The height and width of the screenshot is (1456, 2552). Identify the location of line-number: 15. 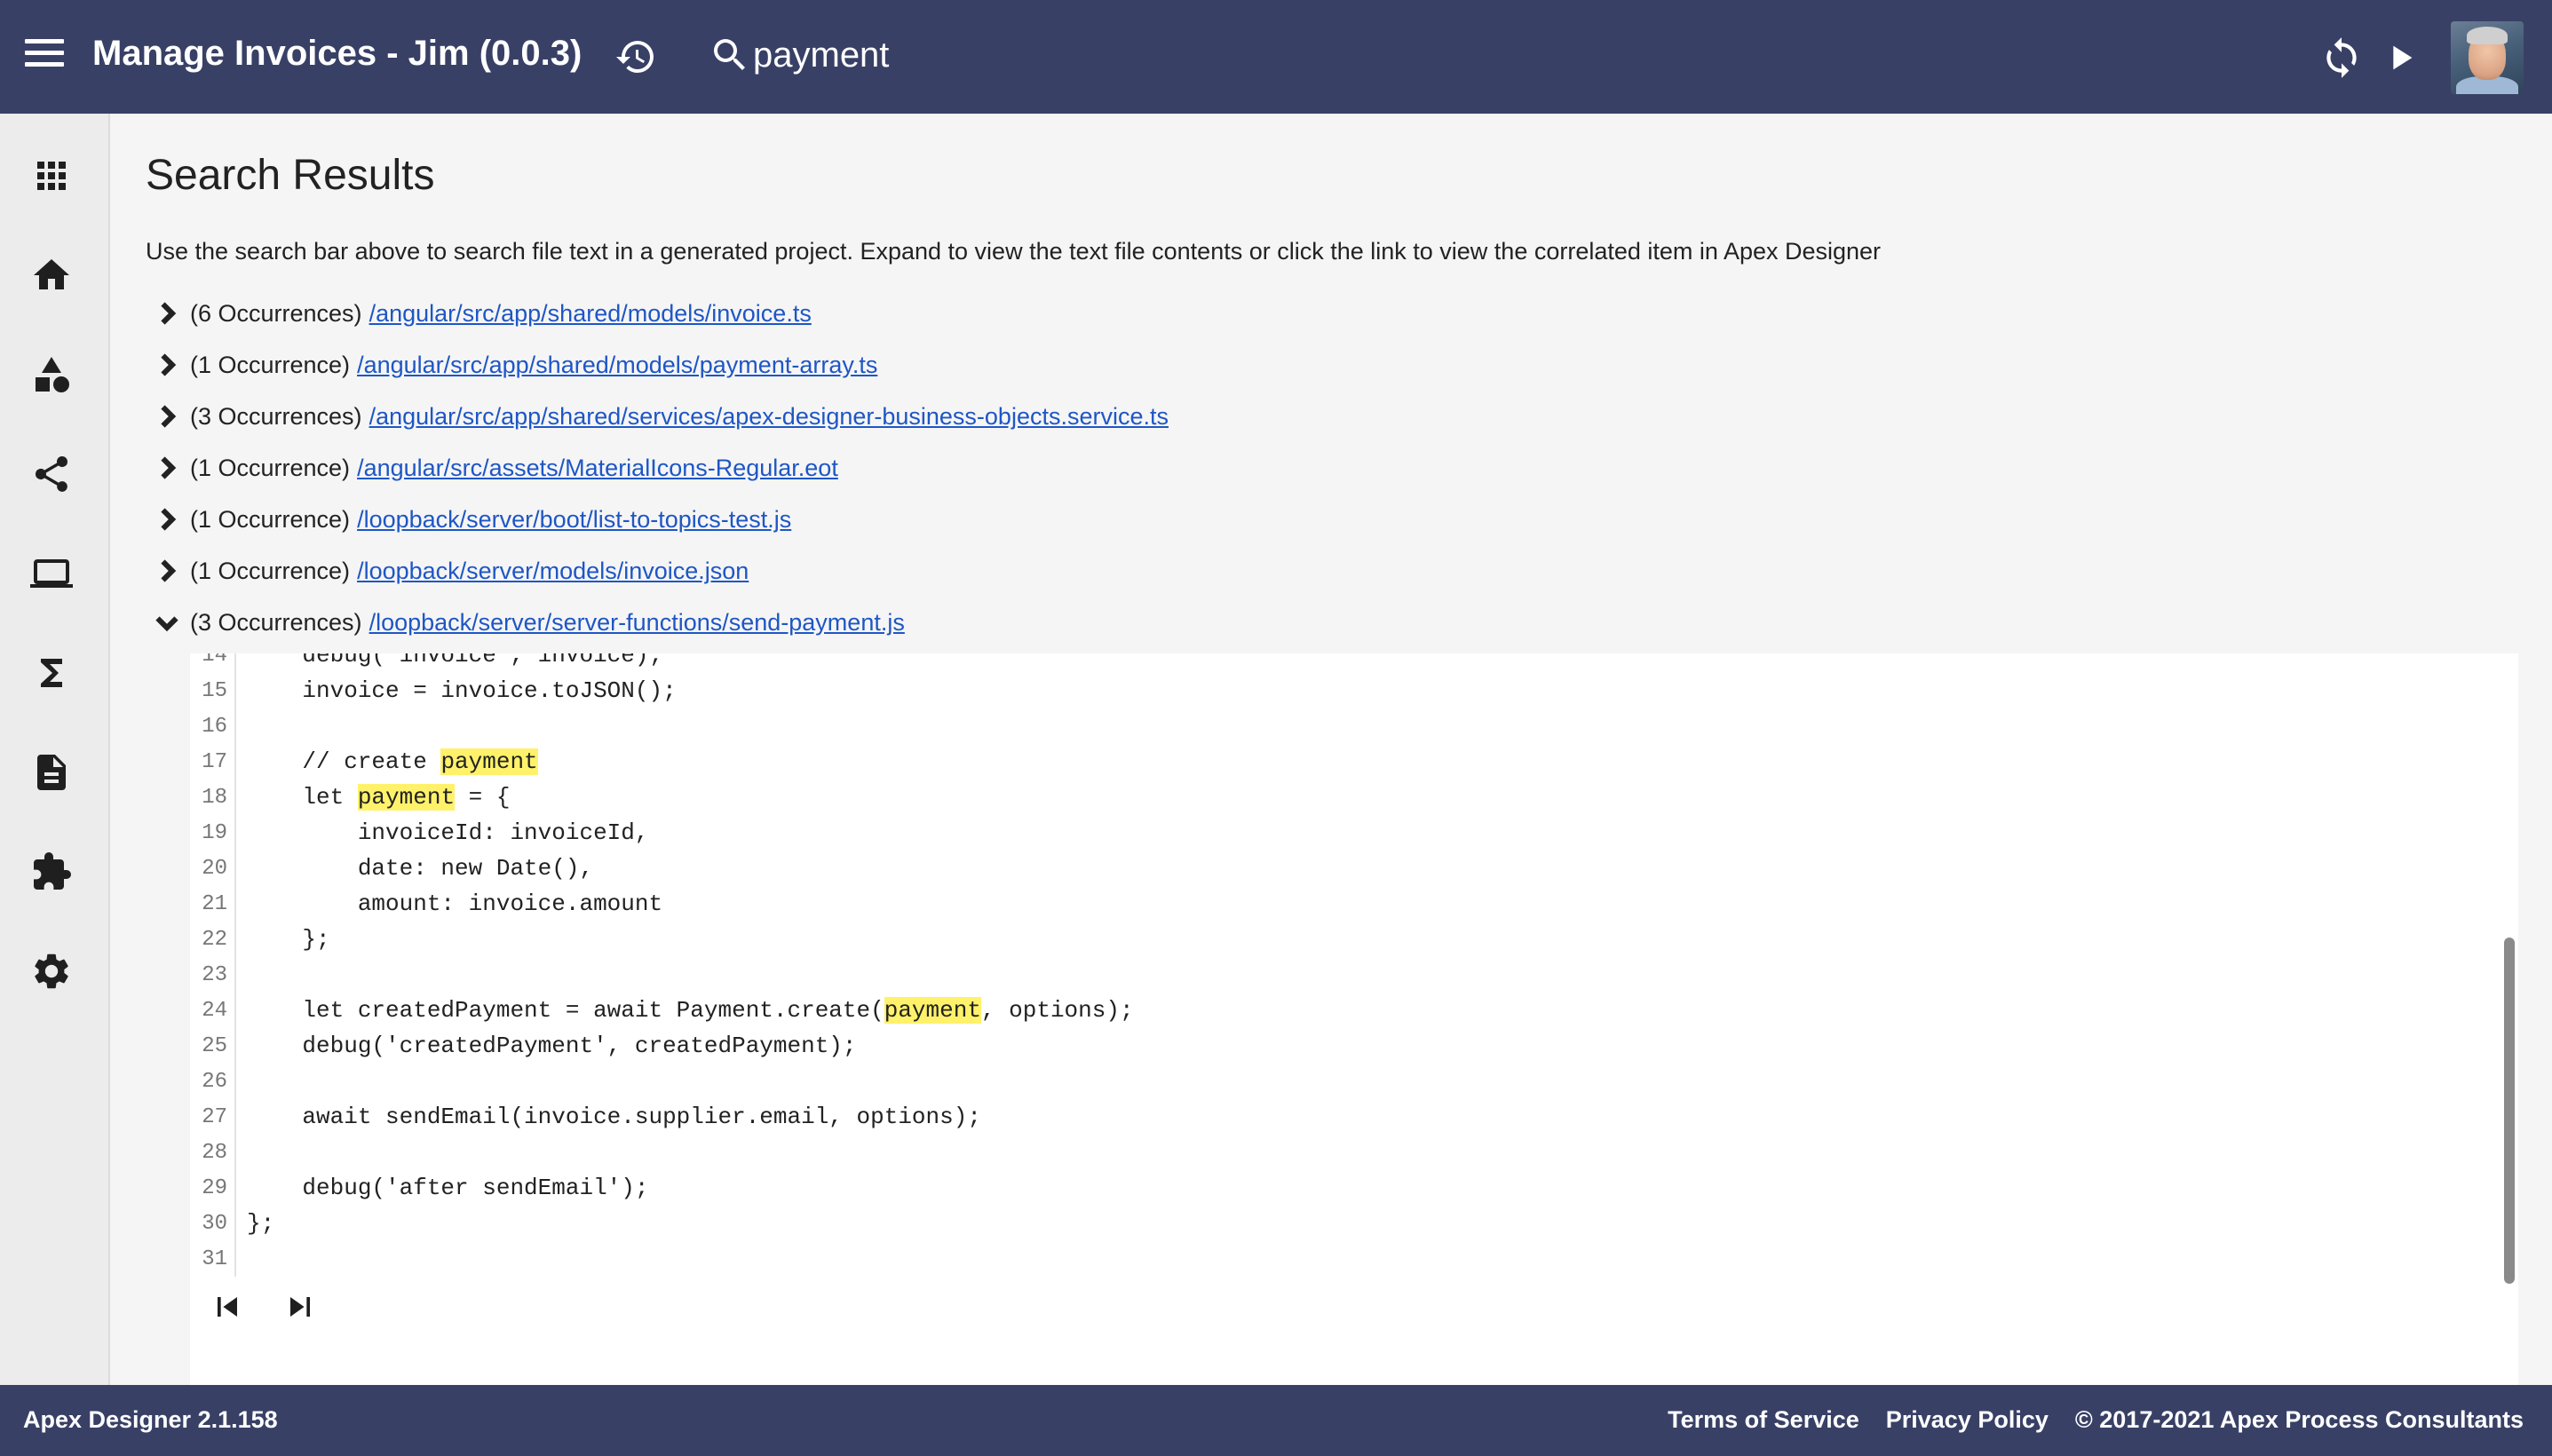
(214, 690).